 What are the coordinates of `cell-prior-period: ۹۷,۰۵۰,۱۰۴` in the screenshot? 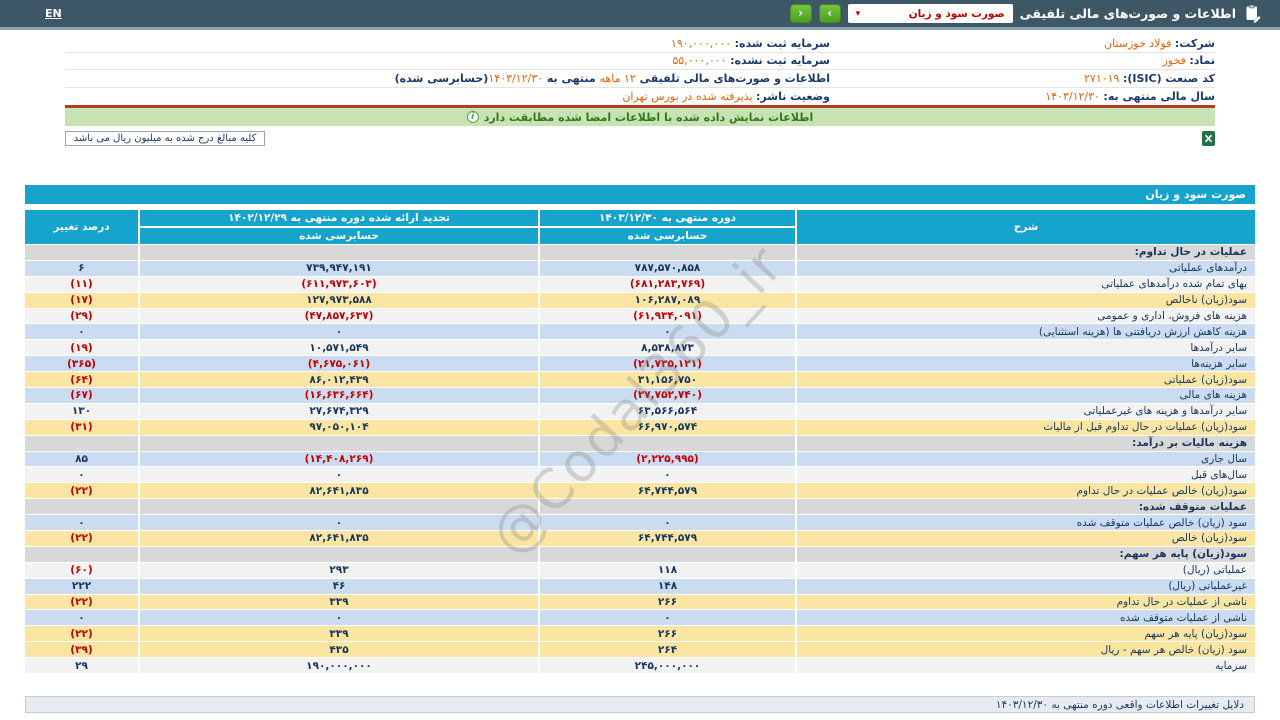 It's located at (339, 427).